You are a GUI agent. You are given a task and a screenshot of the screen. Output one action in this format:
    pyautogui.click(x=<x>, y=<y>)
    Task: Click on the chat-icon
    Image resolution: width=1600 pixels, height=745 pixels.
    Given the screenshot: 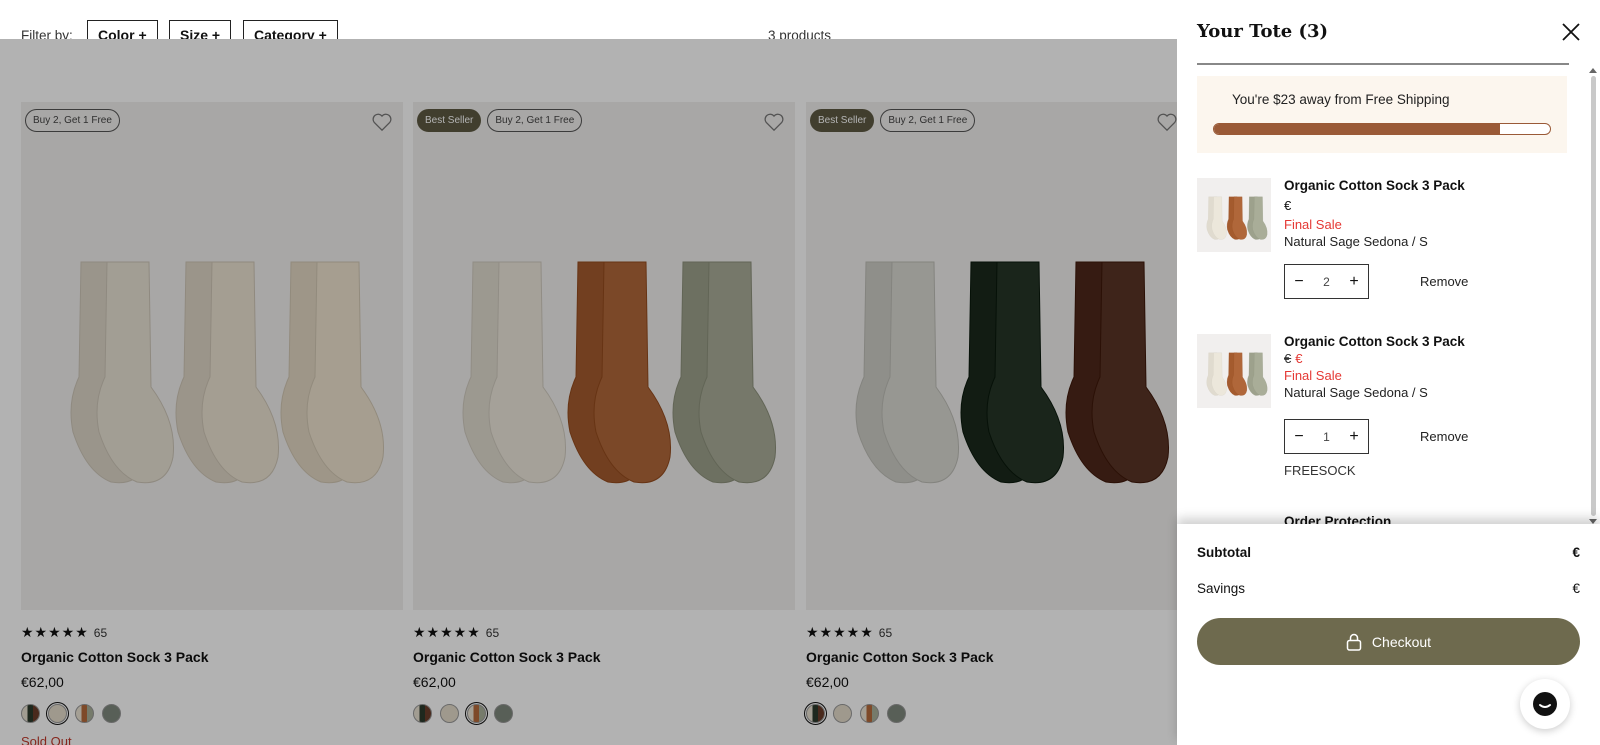 What is the action you would take?
    pyautogui.click(x=1545, y=704)
    